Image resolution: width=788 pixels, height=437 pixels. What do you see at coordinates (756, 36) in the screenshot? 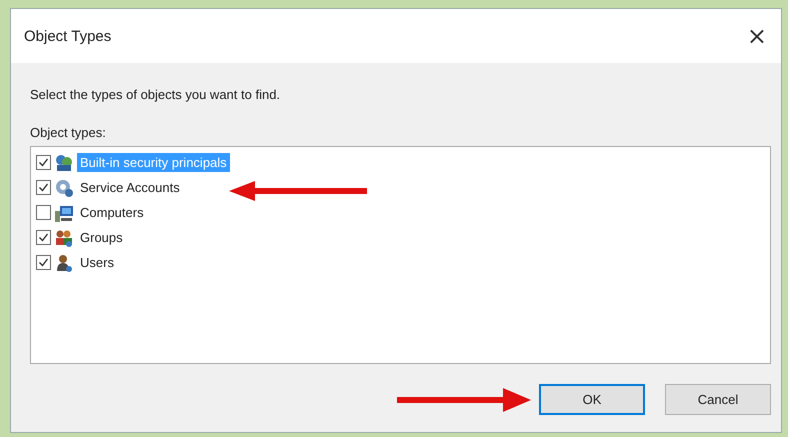
I see `close-button: ×` at bounding box center [756, 36].